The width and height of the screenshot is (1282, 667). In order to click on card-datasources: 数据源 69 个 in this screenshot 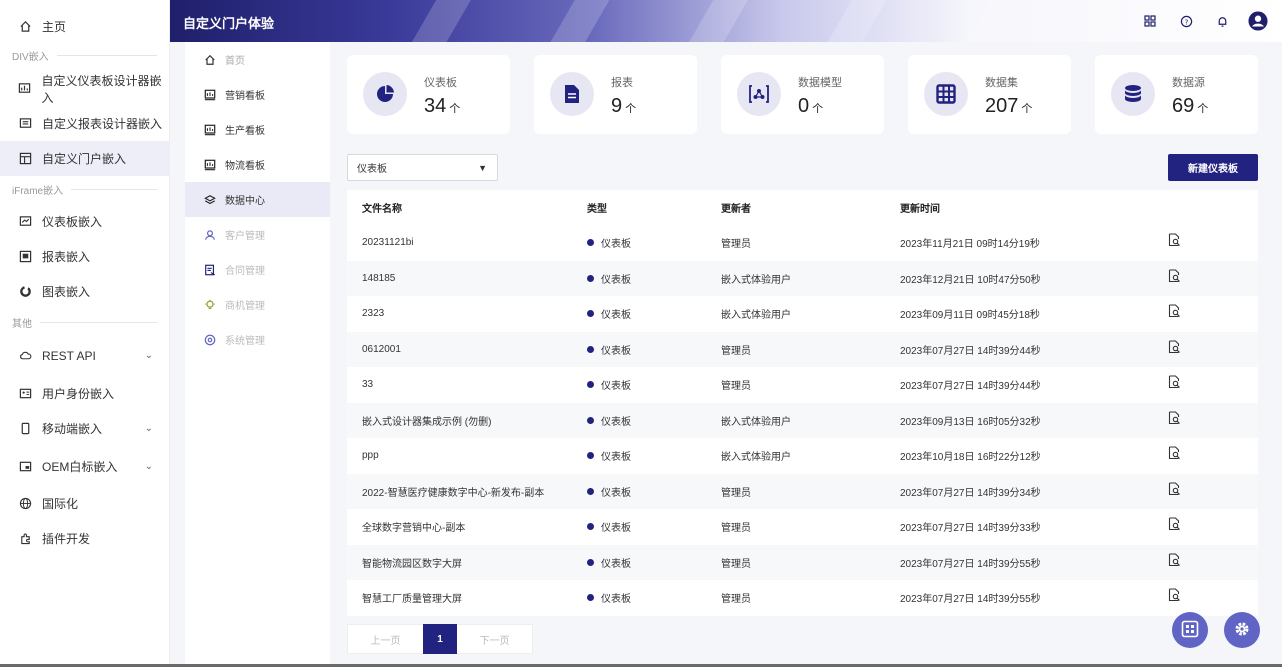, I will do `click(1176, 94)`.